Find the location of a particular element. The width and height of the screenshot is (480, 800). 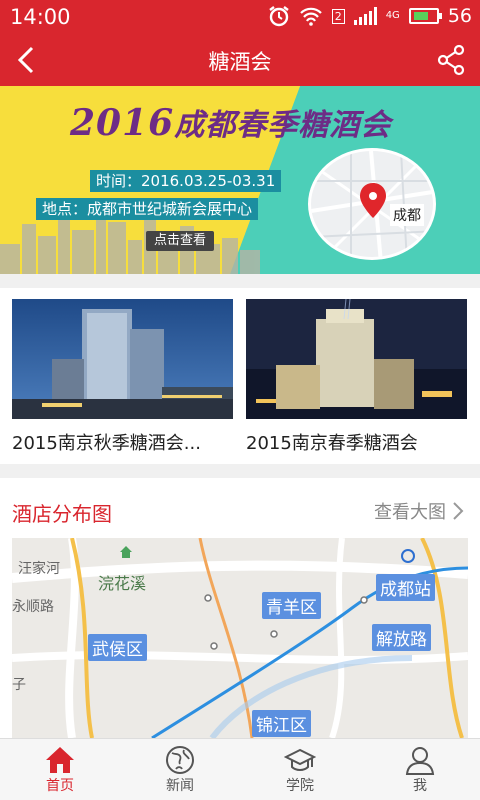

map-label-qingyang: 青羊区 is located at coordinates (291, 605).